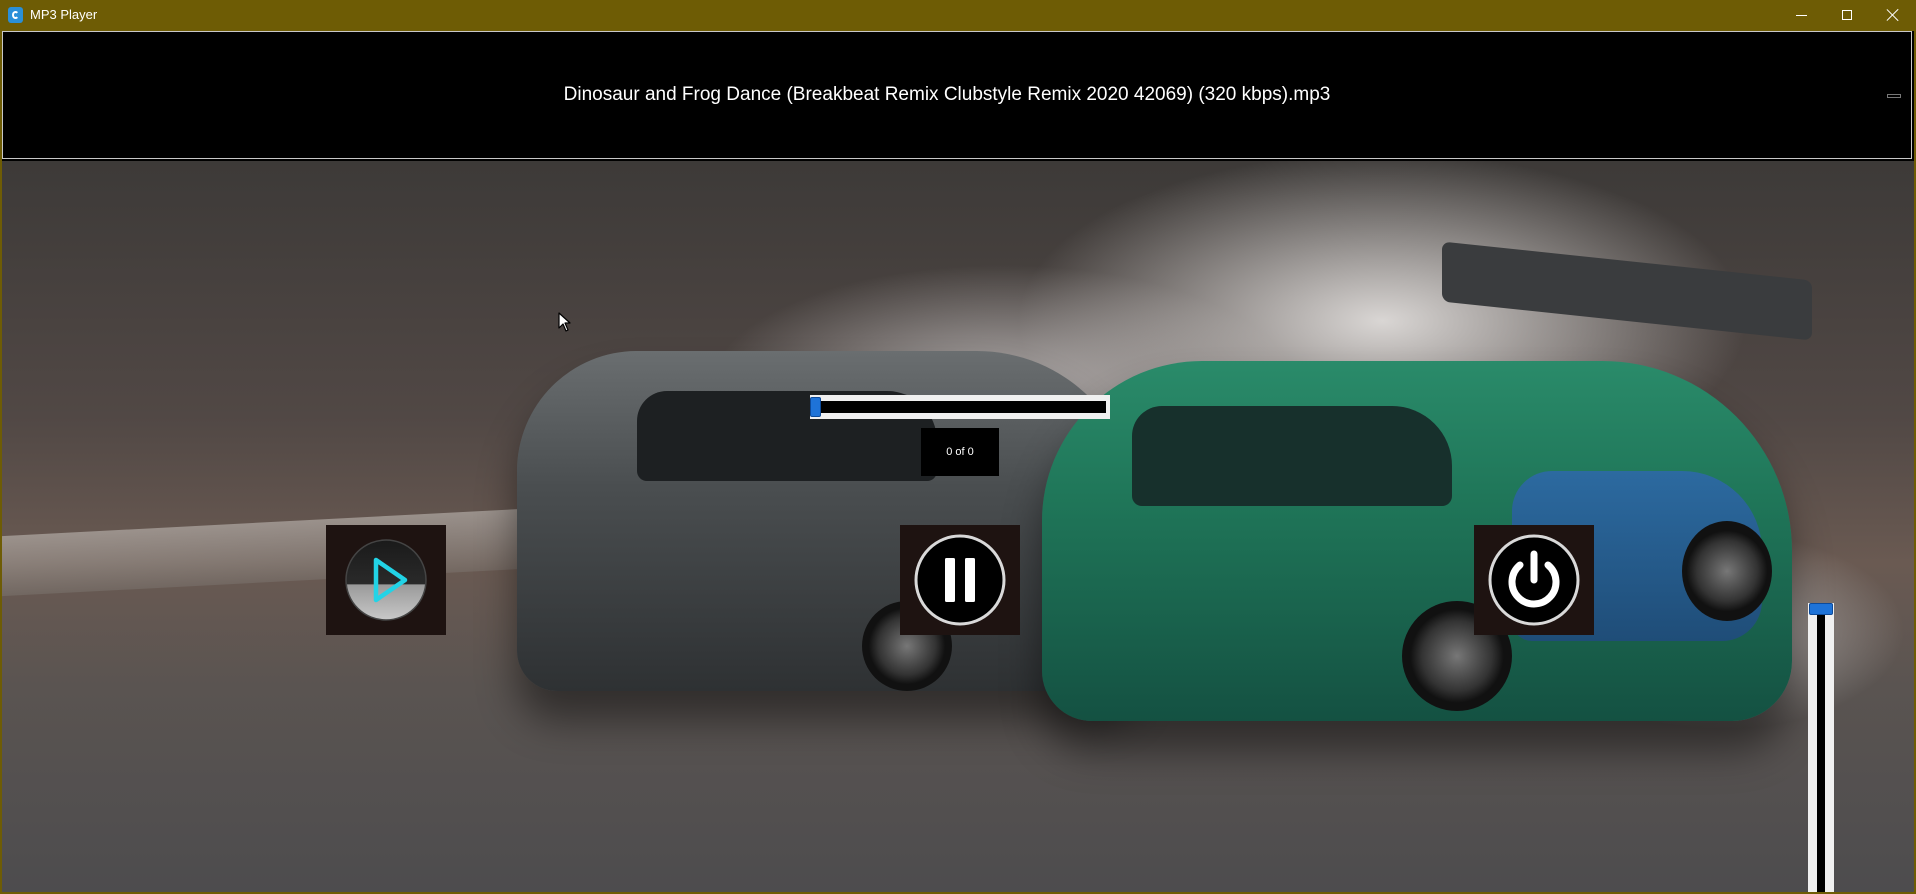 The height and width of the screenshot is (894, 1916). I want to click on close-button, so click(1893, 15).